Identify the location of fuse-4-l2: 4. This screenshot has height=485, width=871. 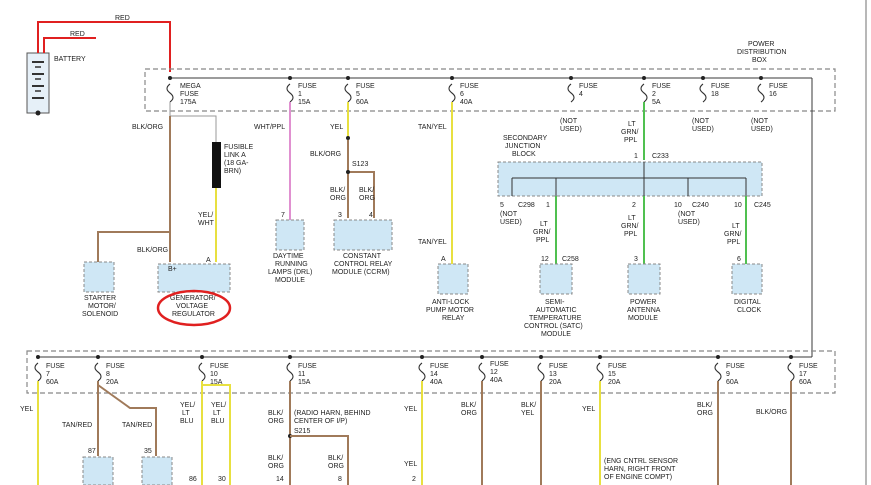
(581, 94).